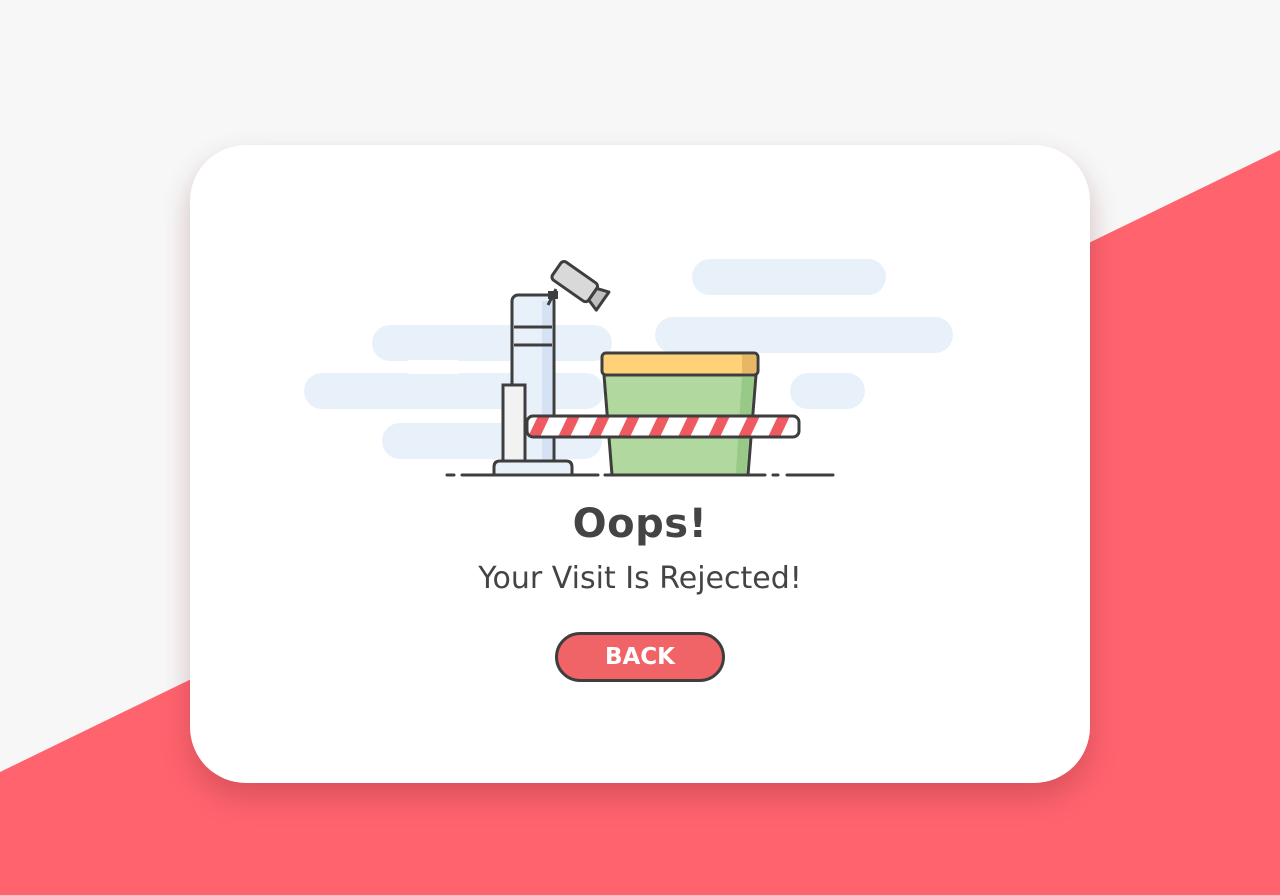  I want to click on error-title: Oops!, so click(640, 524).